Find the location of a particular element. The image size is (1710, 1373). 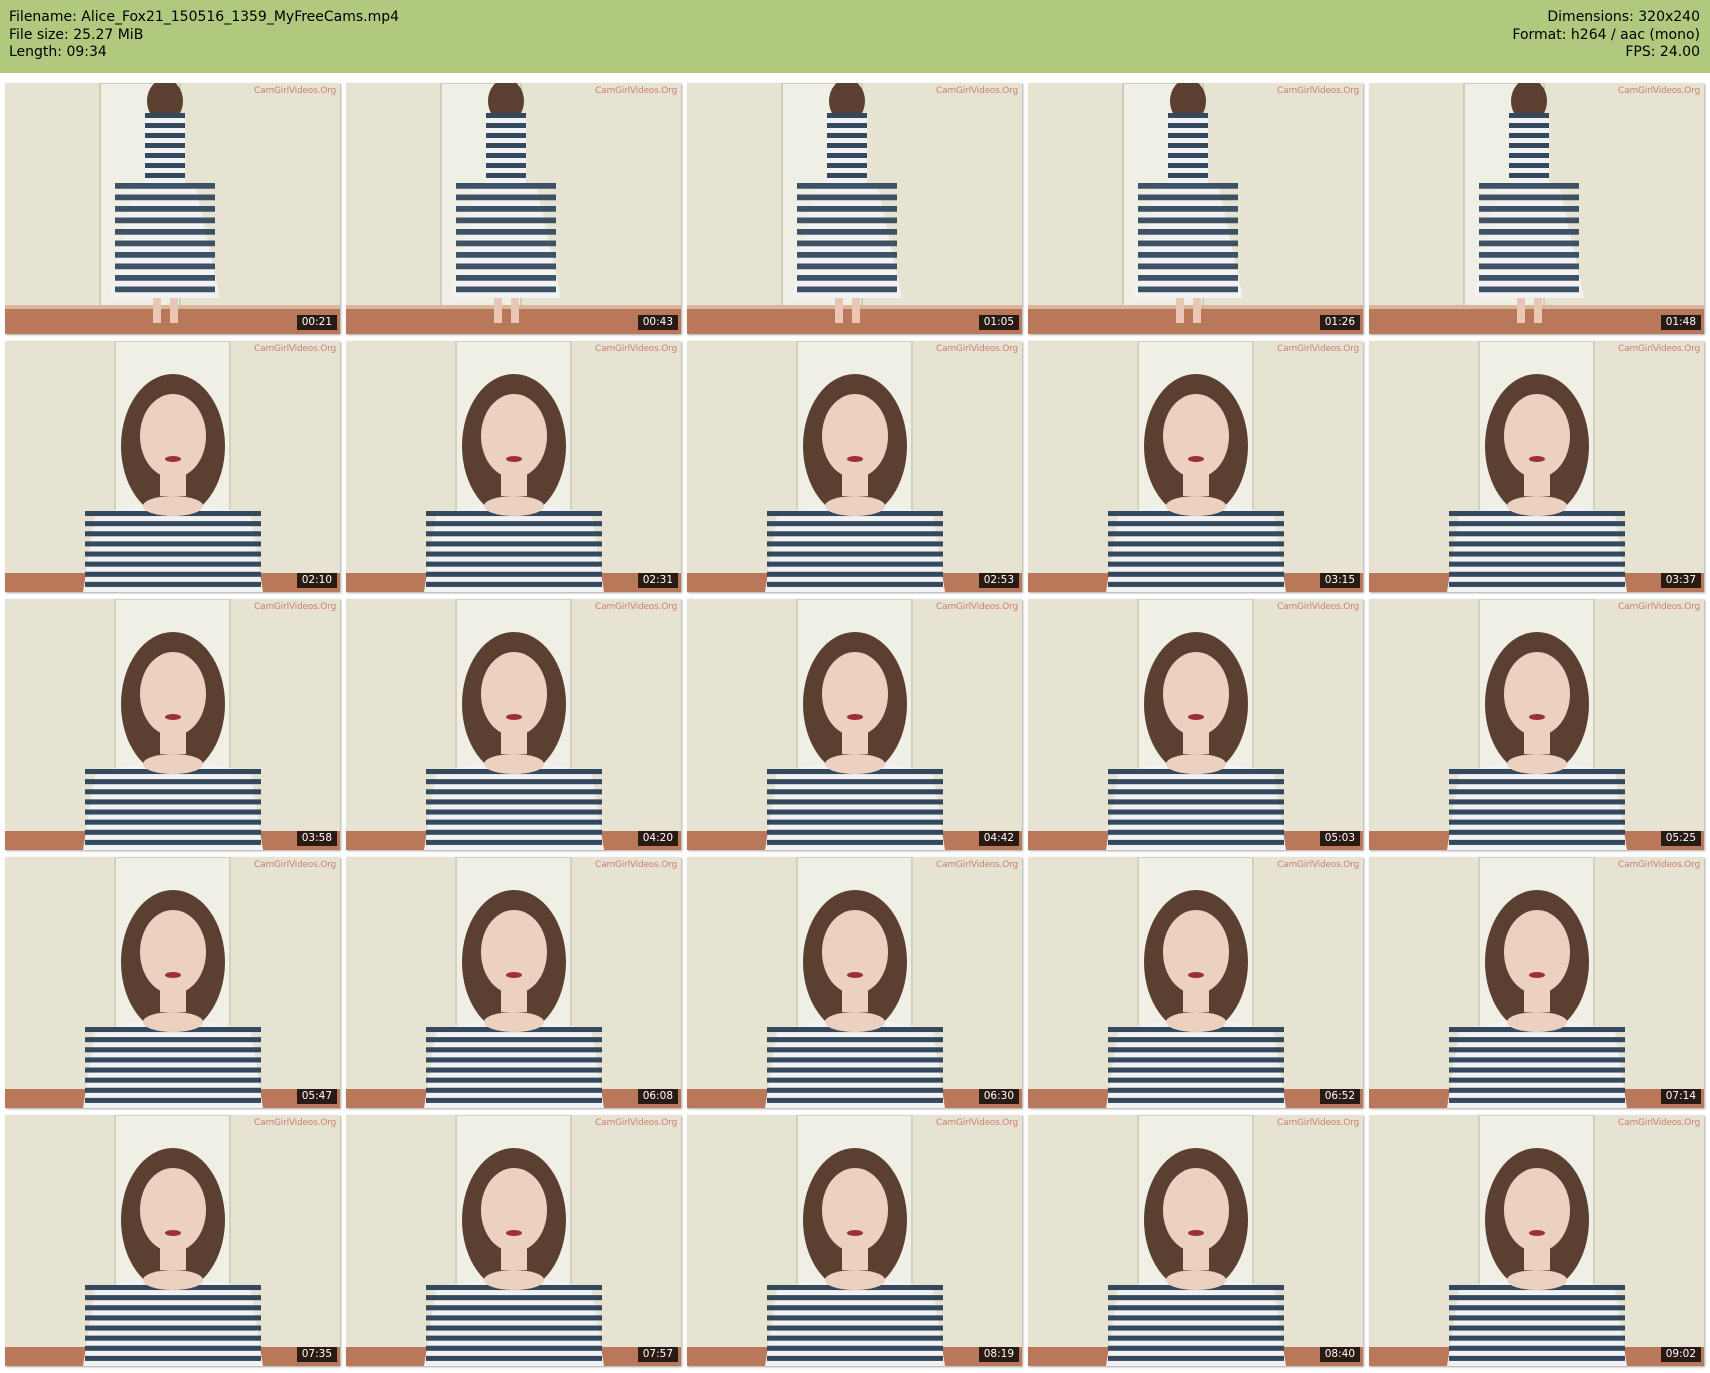

dimensions-text: Dimensions: 320x240 is located at coordinates (1623, 17).